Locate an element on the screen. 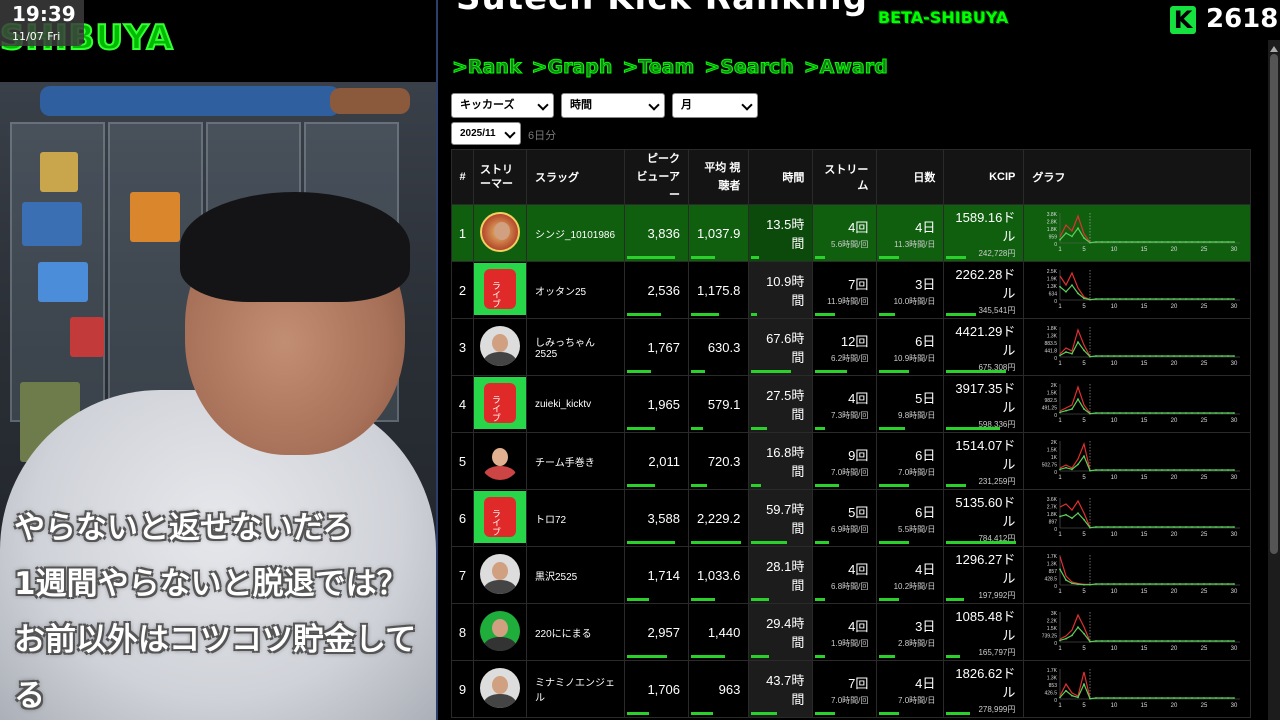  day-count: 6日分 is located at coordinates (542, 136).